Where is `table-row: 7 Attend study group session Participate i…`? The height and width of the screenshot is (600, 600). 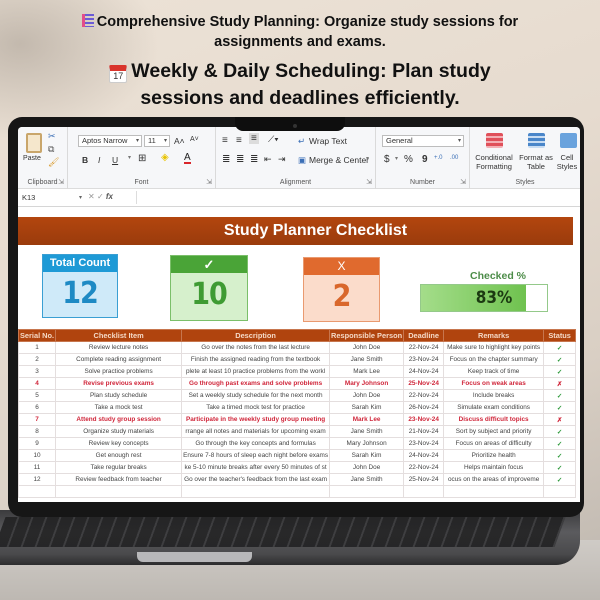 table-row: 7 Attend study group session Participate i… is located at coordinates (297, 419).